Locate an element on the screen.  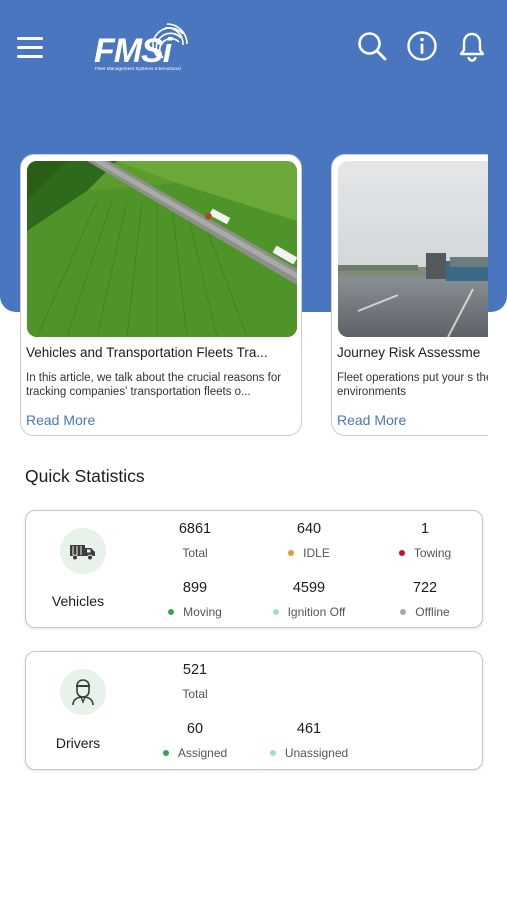
vehicles-offline-stat: 722 Offline is located at coordinates (425, 599).